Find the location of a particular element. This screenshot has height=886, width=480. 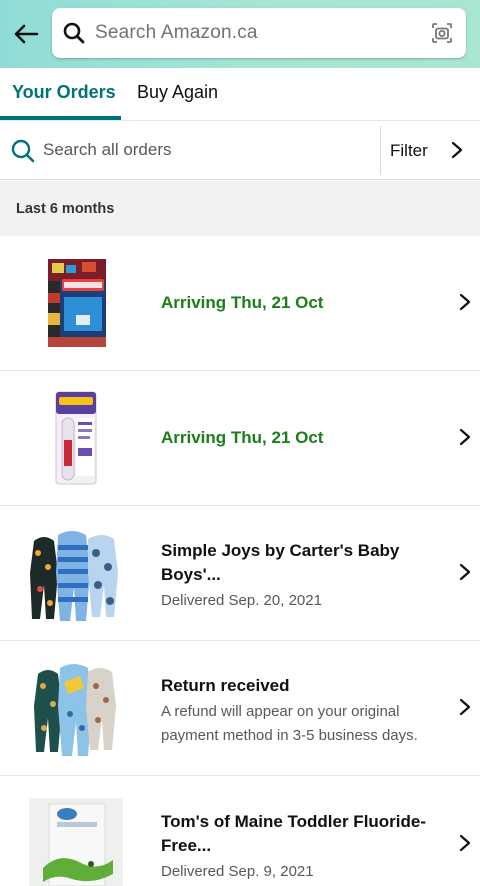

section-header: Last 6 months is located at coordinates (240, 208).